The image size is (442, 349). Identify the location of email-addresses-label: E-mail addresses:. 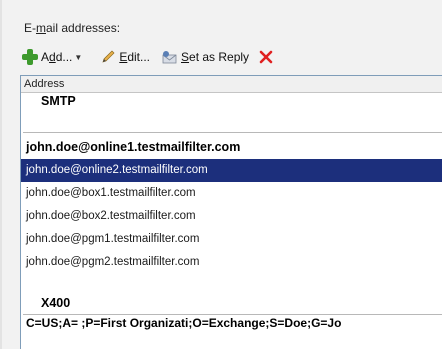
(72, 28).